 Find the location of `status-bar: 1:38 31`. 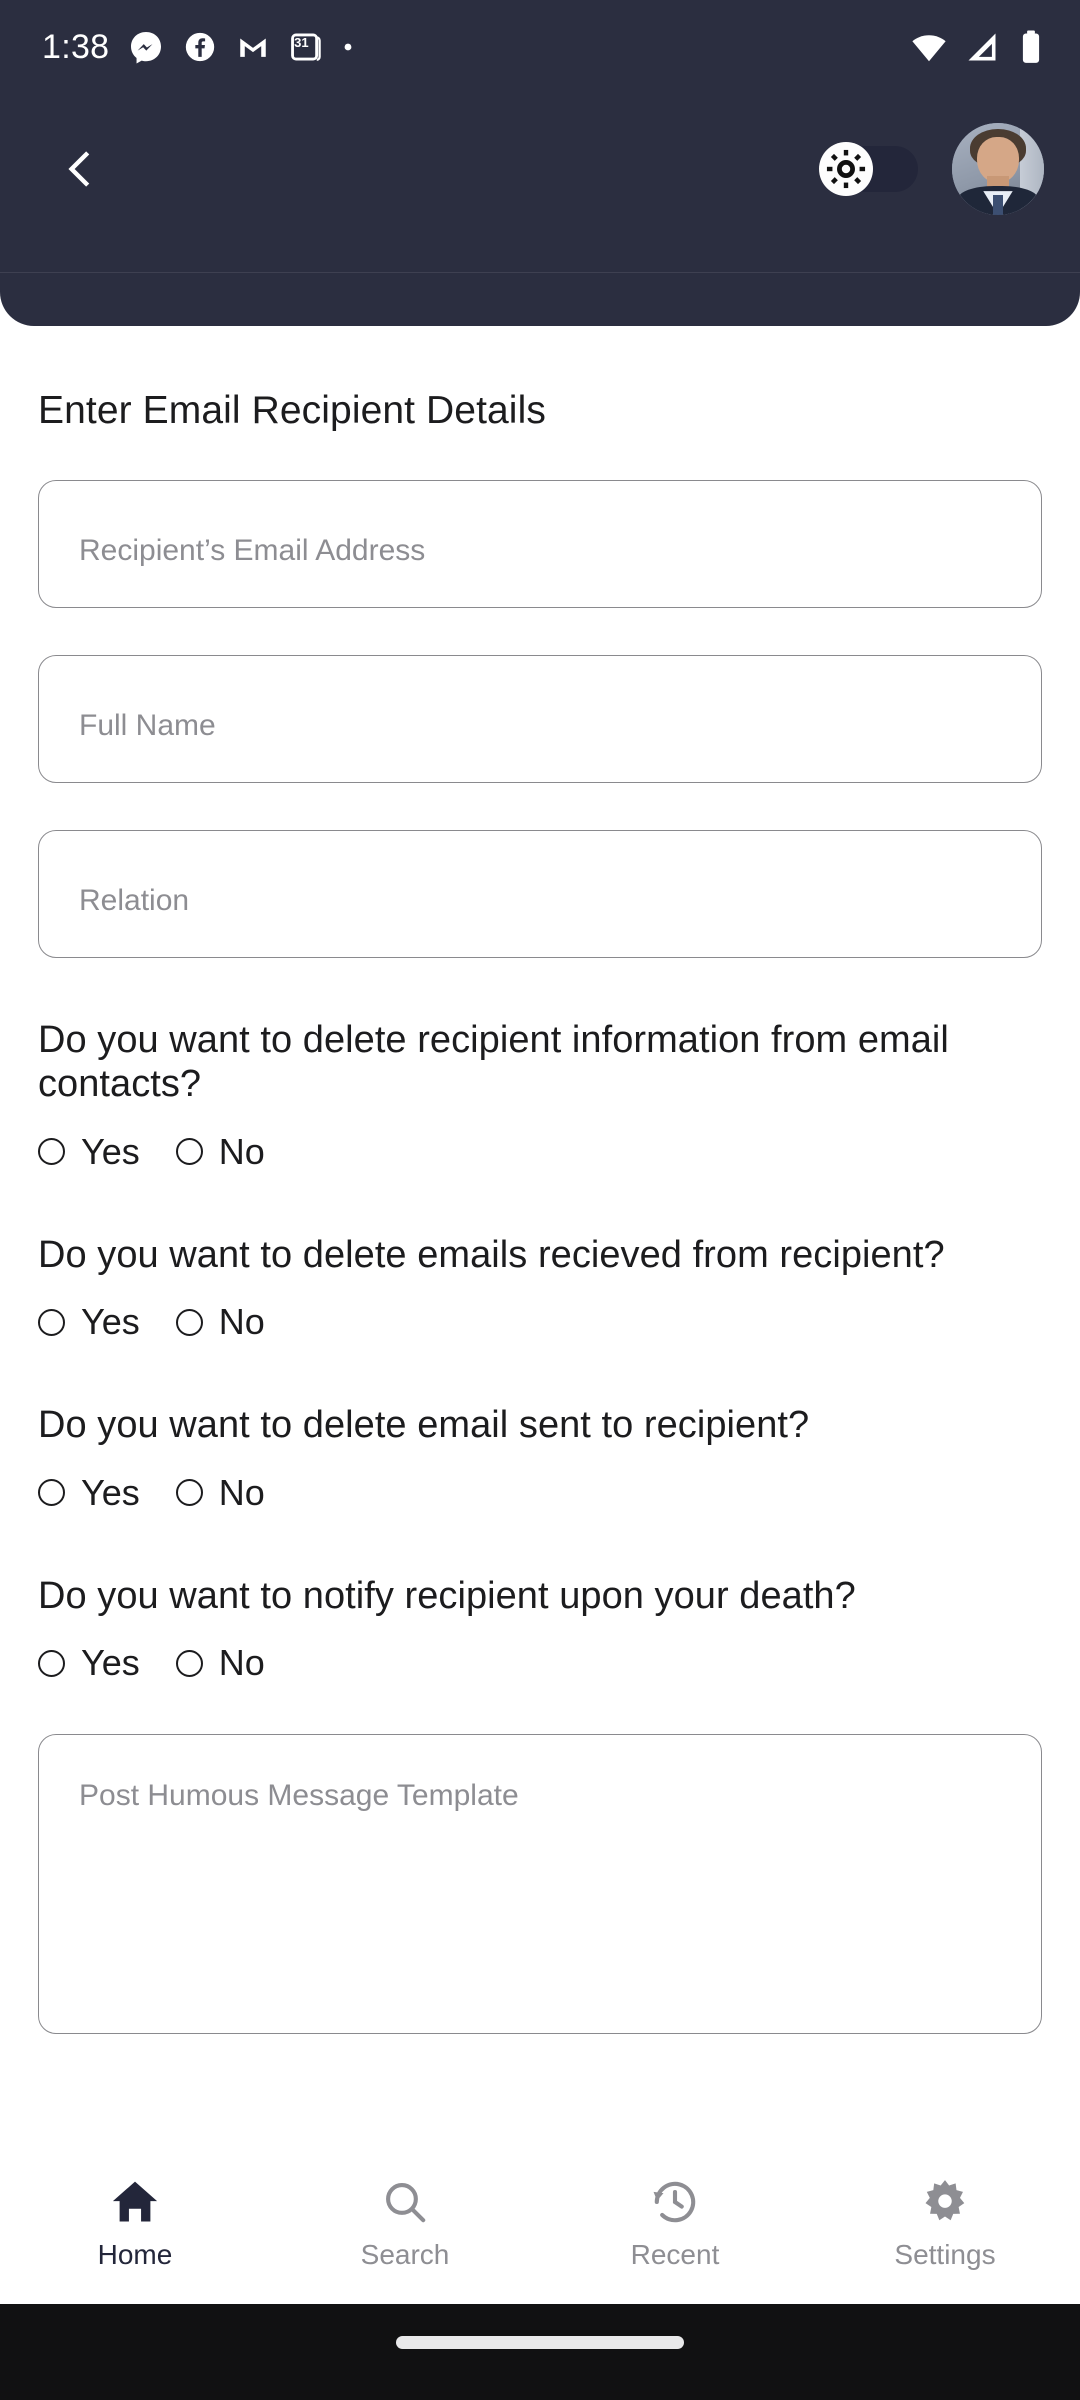

status-bar: 1:38 31 is located at coordinates (540, 47).